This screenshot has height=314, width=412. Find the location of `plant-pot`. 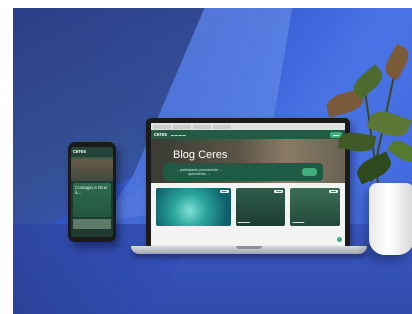

plant-pot is located at coordinates (390, 219).